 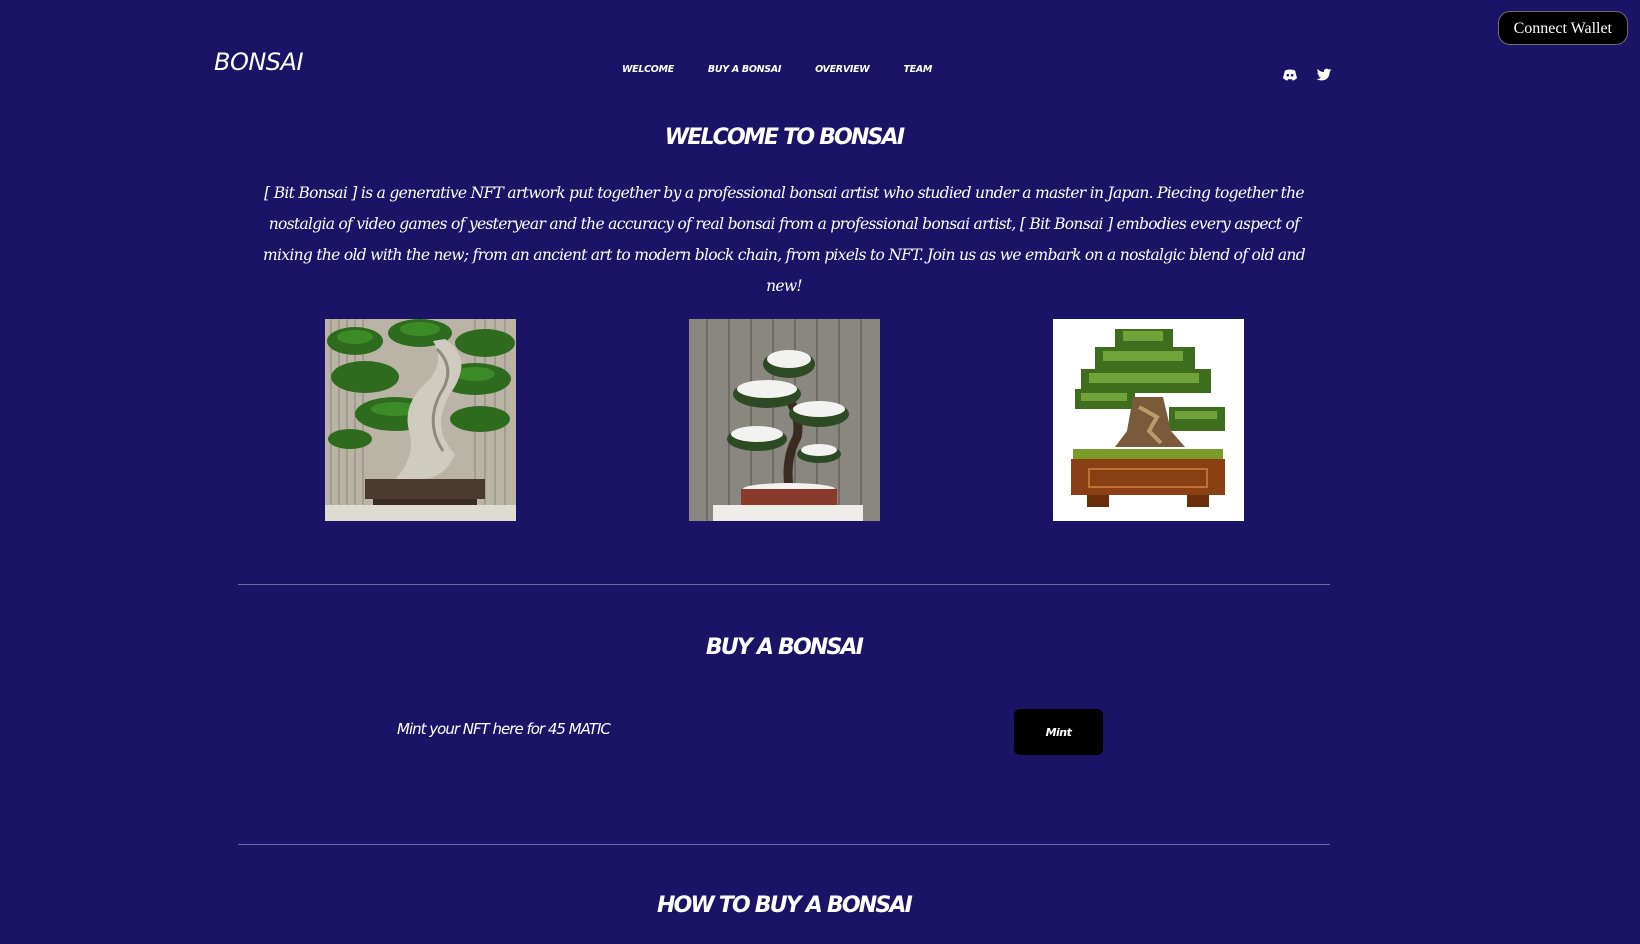 I want to click on bonsai-photo-snow, so click(x=784, y=420).